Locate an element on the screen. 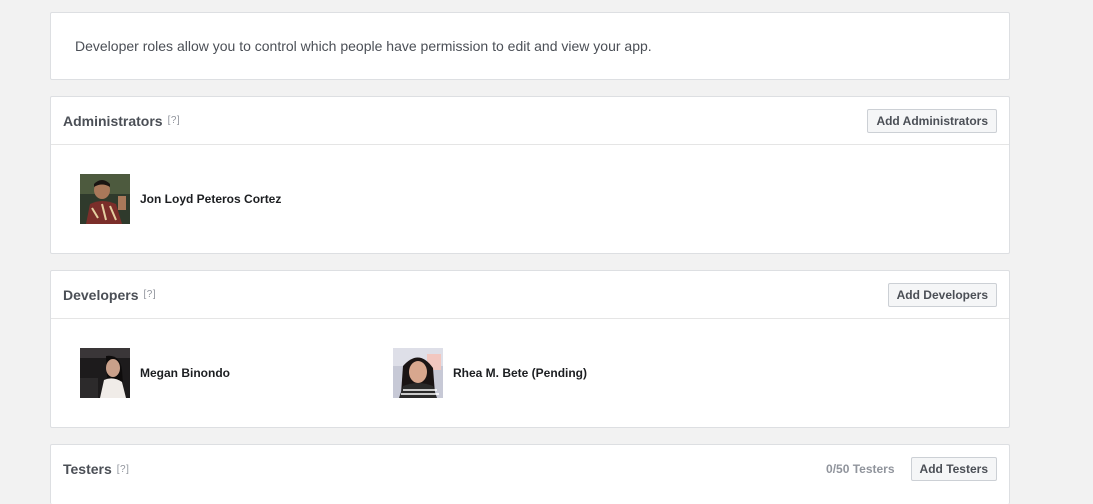 Image resolution: width=1093 pixels, height=504 pixels. person-name: Rhea M. Bete (Pending) is located at coordinates (520, 373).